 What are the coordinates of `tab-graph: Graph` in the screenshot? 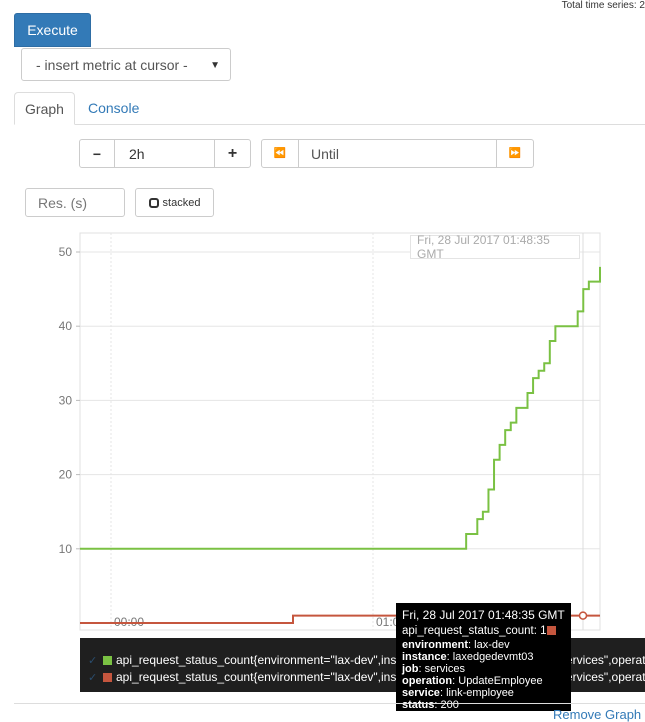 It's located at (44, 108).